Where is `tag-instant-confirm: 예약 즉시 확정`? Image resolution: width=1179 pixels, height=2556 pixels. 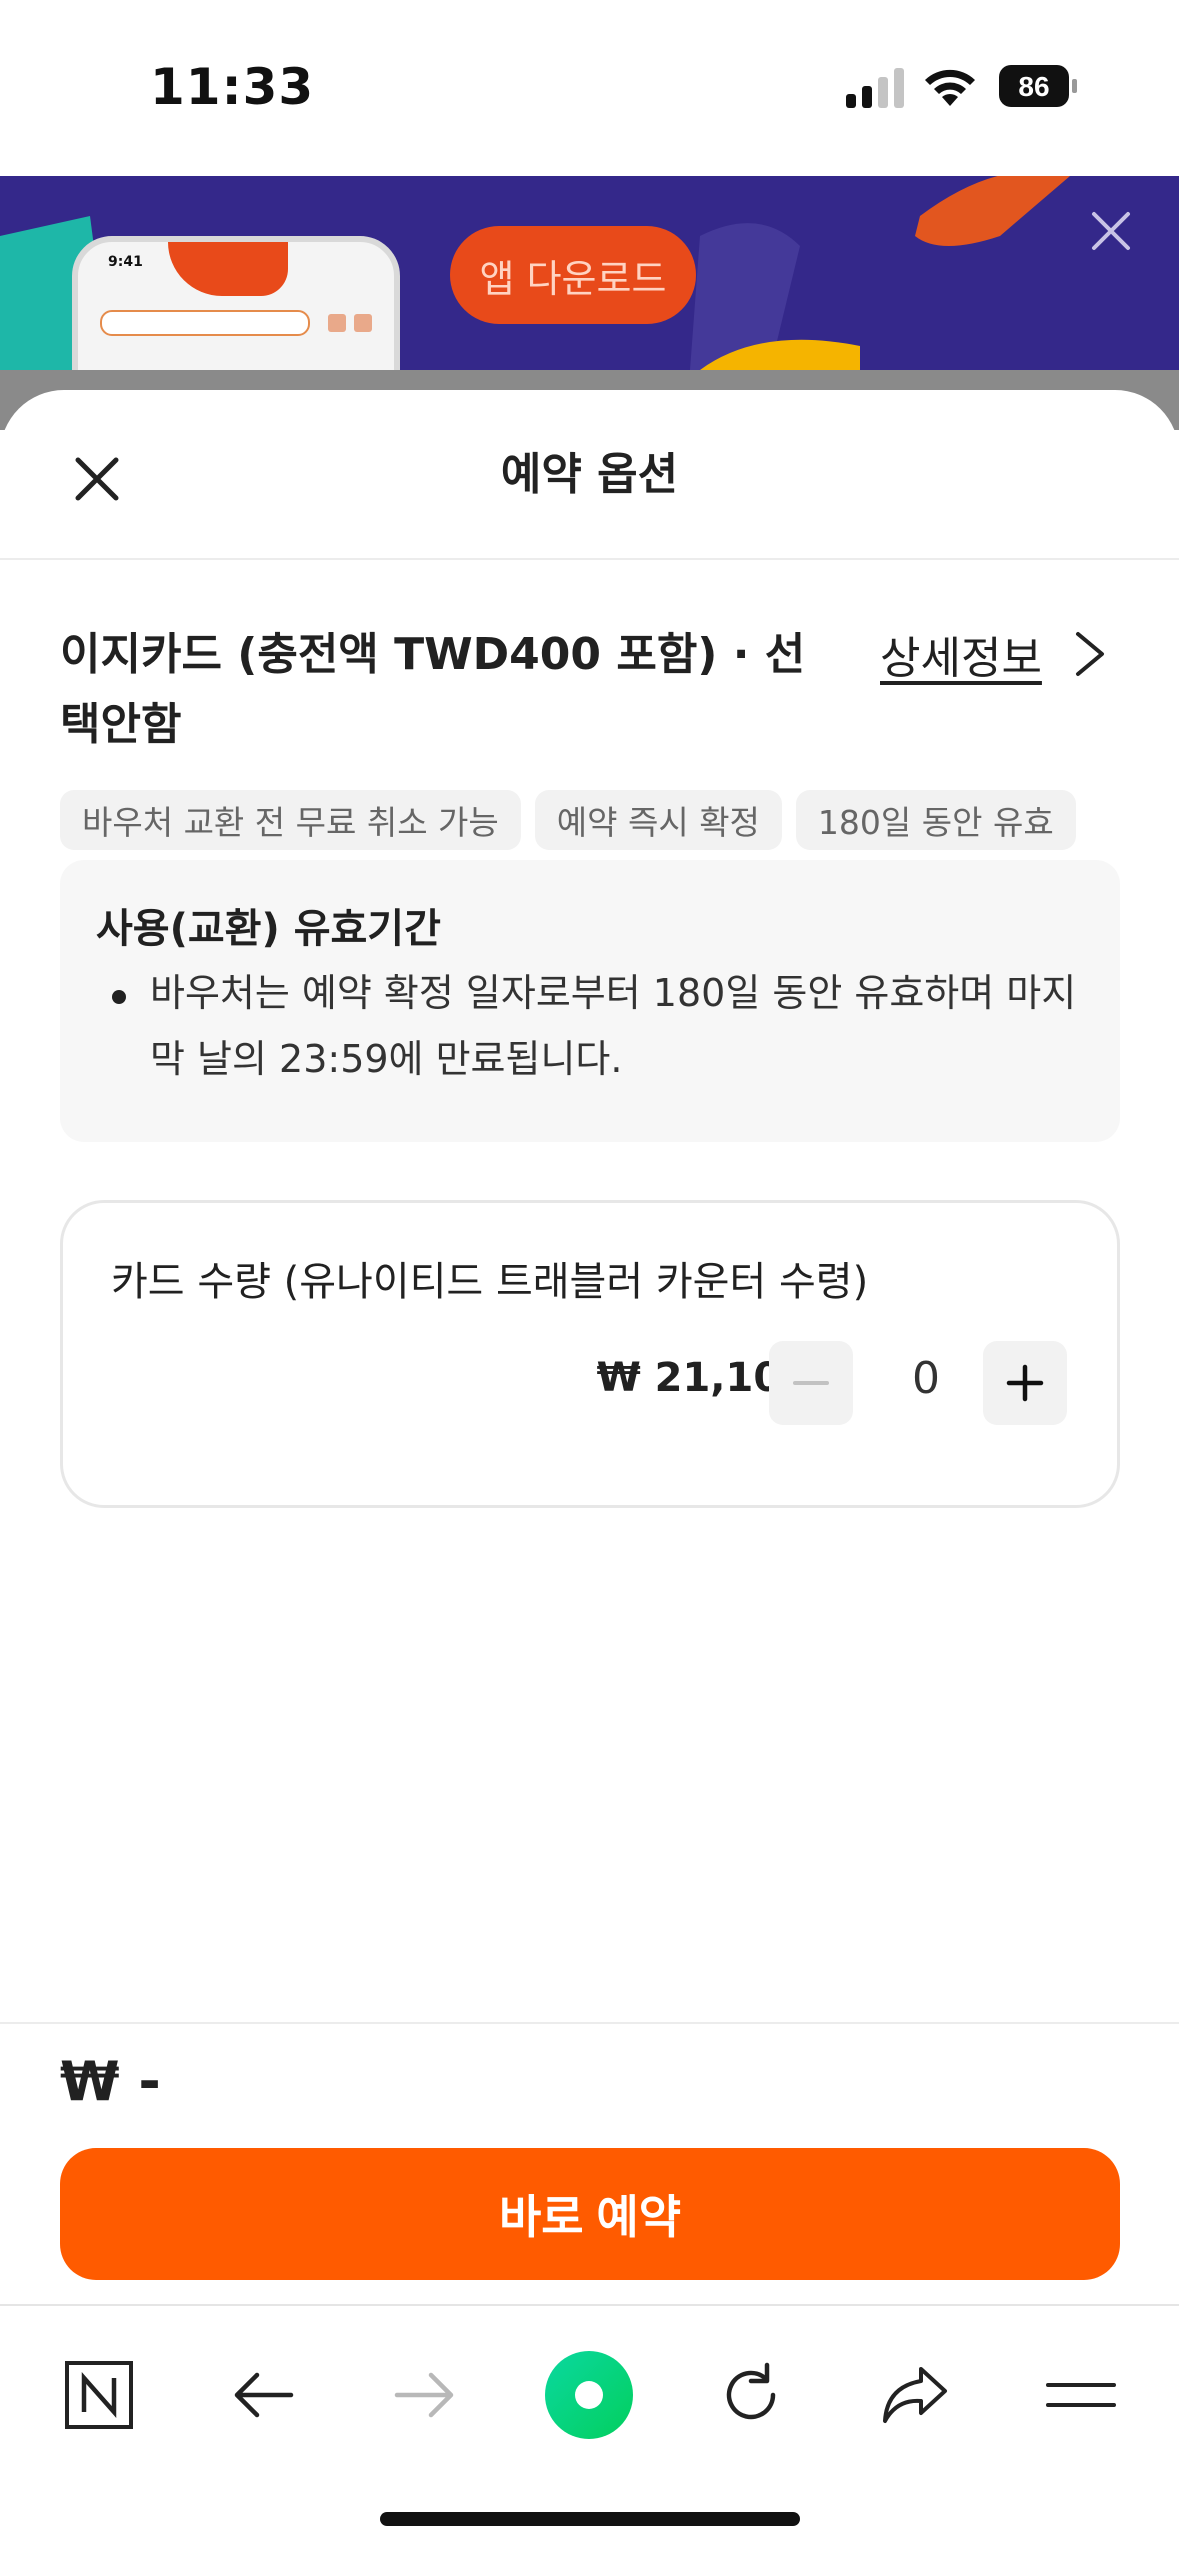
tag-instant-confirm: 예약 즉시 확정 is located at coordinates (658, 820).